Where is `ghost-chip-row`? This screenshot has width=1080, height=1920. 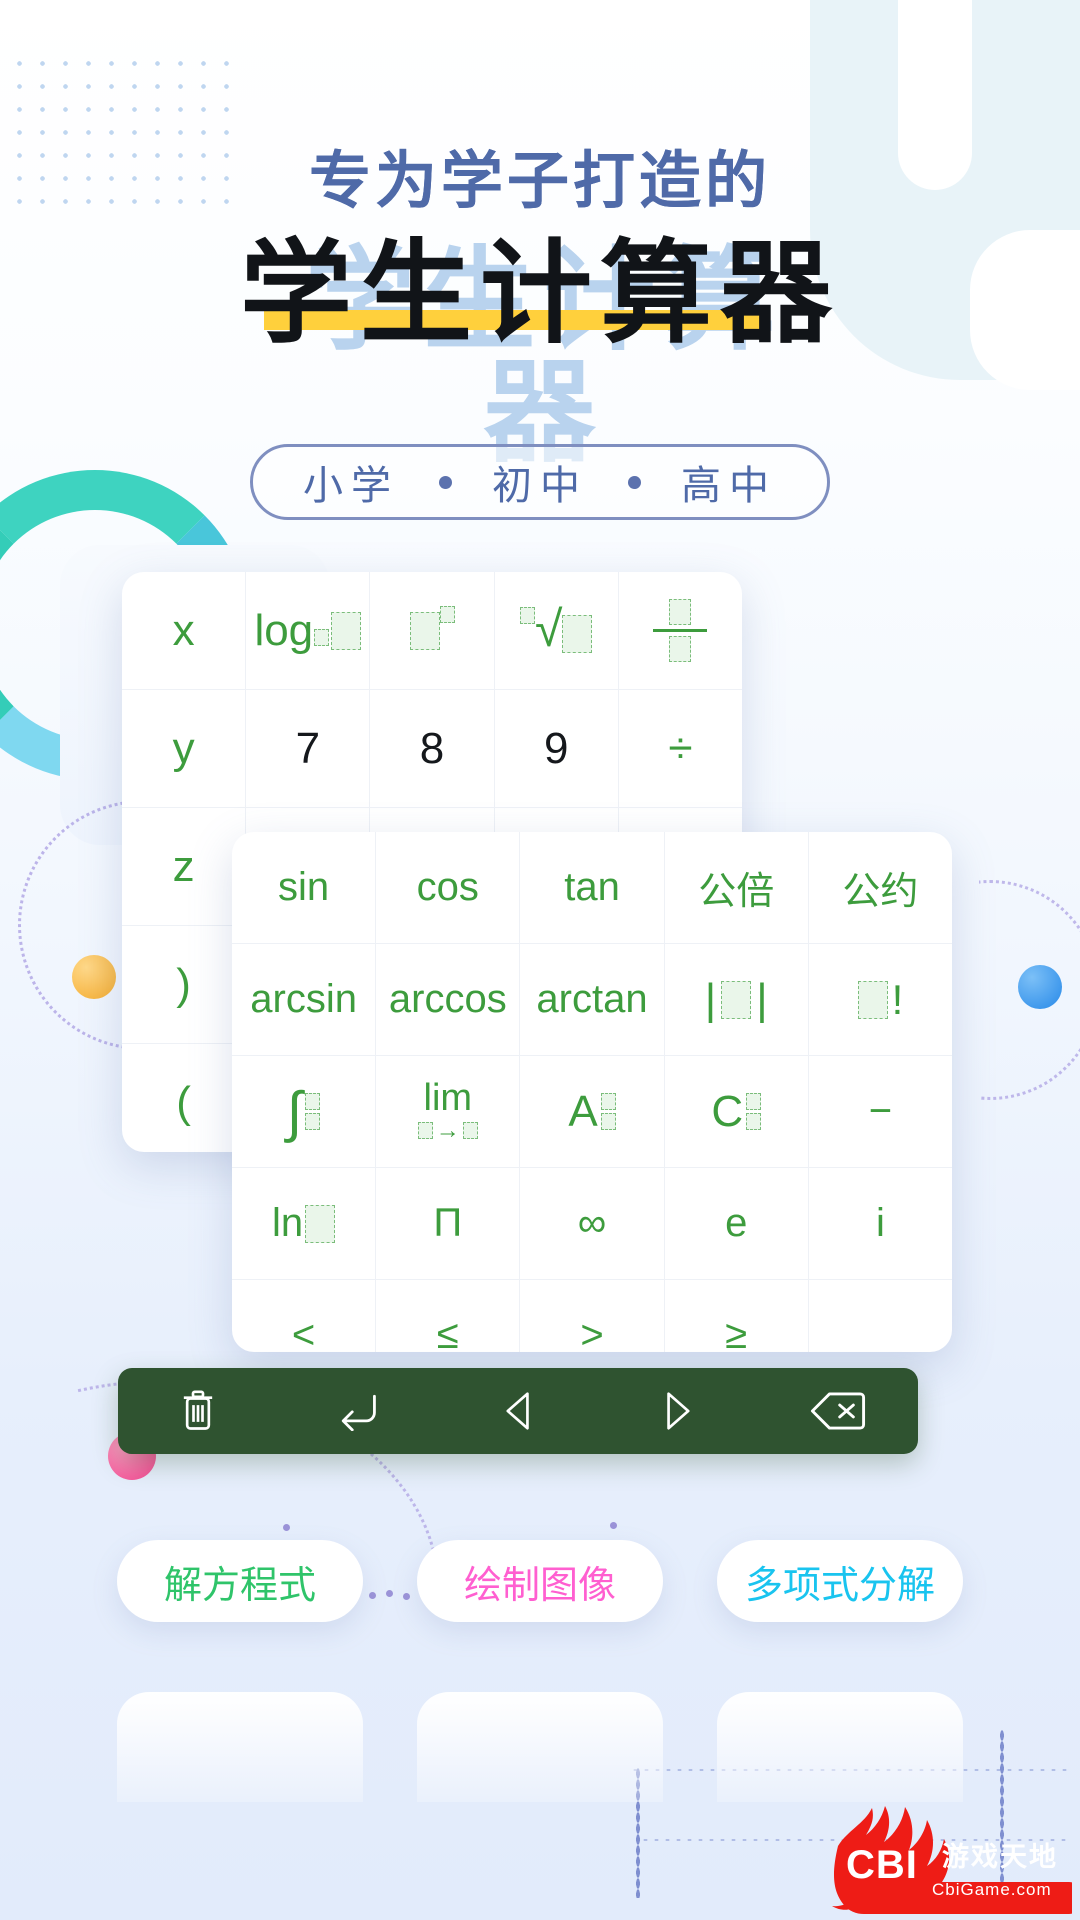 ghost-chip-row is located at coordinates (540, 1747).